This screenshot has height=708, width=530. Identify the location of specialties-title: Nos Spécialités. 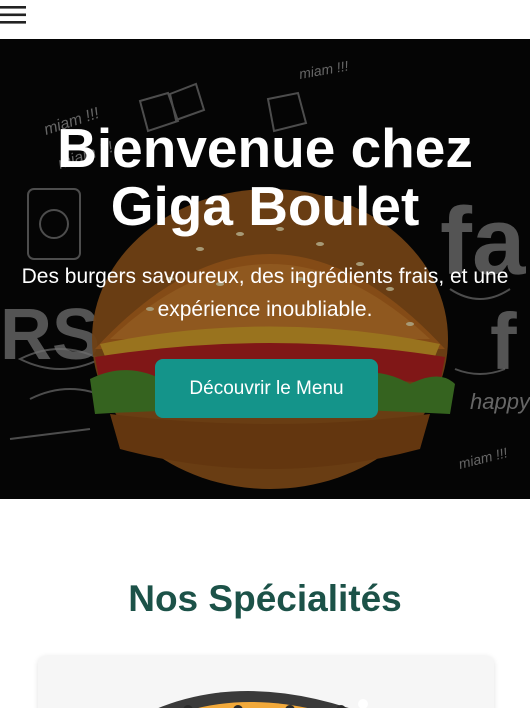
(265, 598).